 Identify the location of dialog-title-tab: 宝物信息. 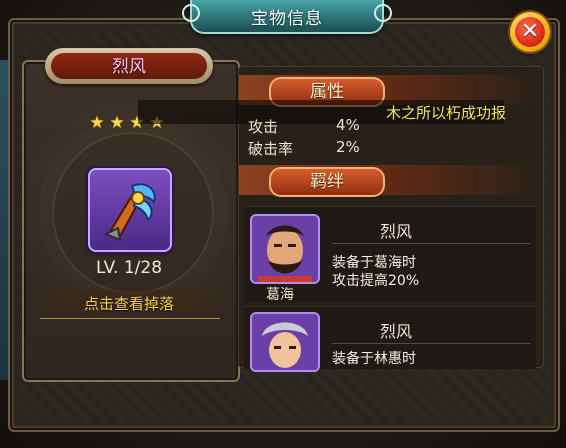
(287, 17).